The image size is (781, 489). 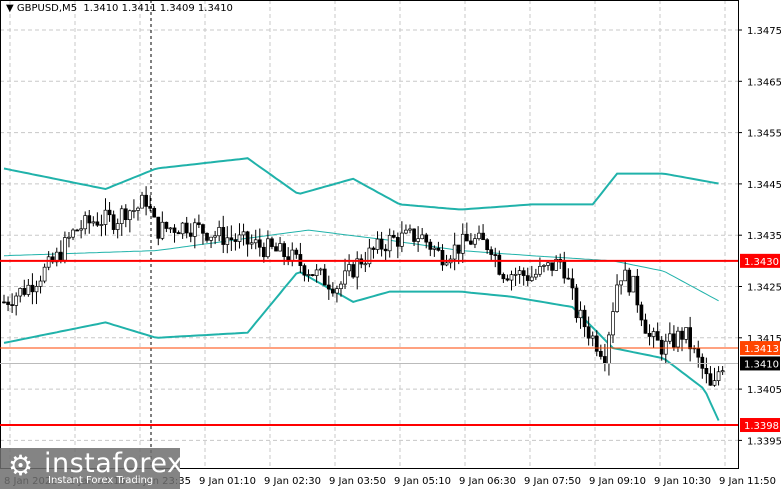 What do you see at coordinates (761, 426) in the screenshot?
I see `price-tag-label: 1.3398` at bounding box center [761, 426].